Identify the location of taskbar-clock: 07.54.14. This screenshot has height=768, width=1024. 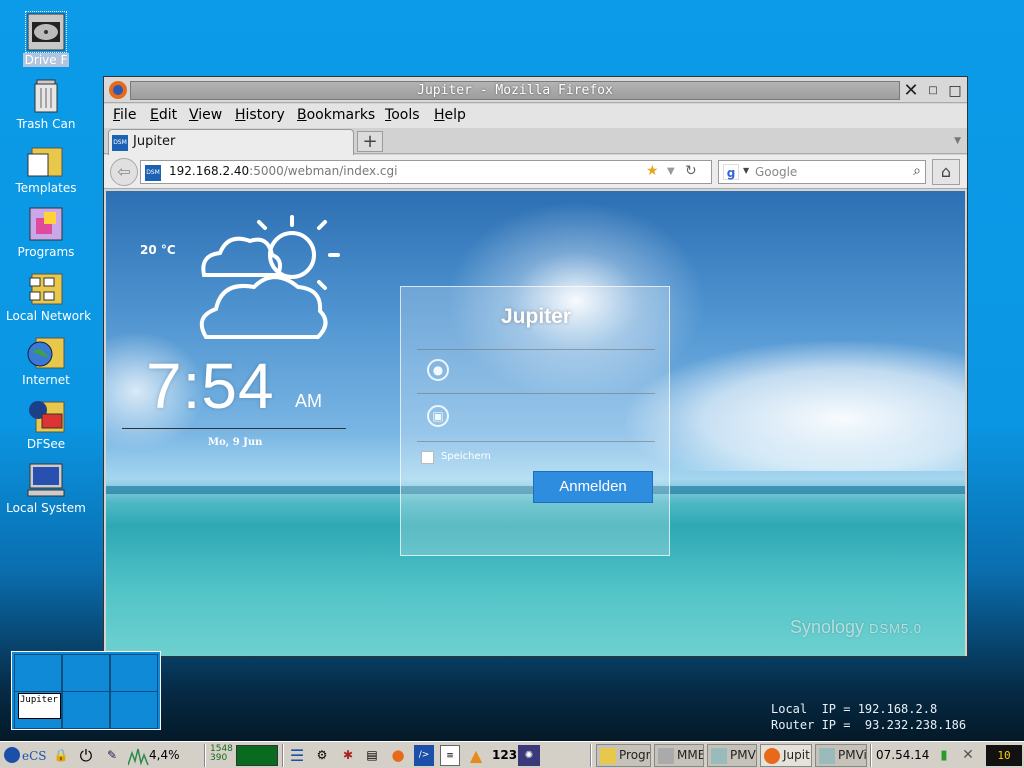
(902, 755).